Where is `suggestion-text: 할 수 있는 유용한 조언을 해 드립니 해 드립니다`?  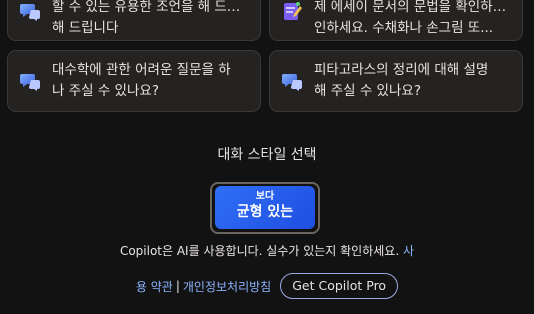 suggestion-text: 할 수 있는 유용한 조언을 해 드립니 해 드립니다 is located at coordinates (150, 19).